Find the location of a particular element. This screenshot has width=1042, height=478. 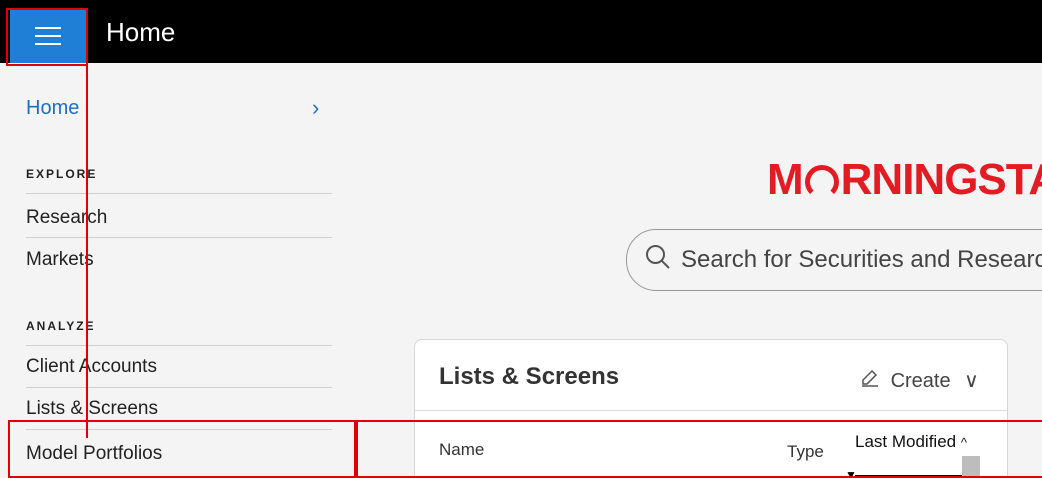

chevron-down-icon: ∨ is located at coordinates (971, 381).